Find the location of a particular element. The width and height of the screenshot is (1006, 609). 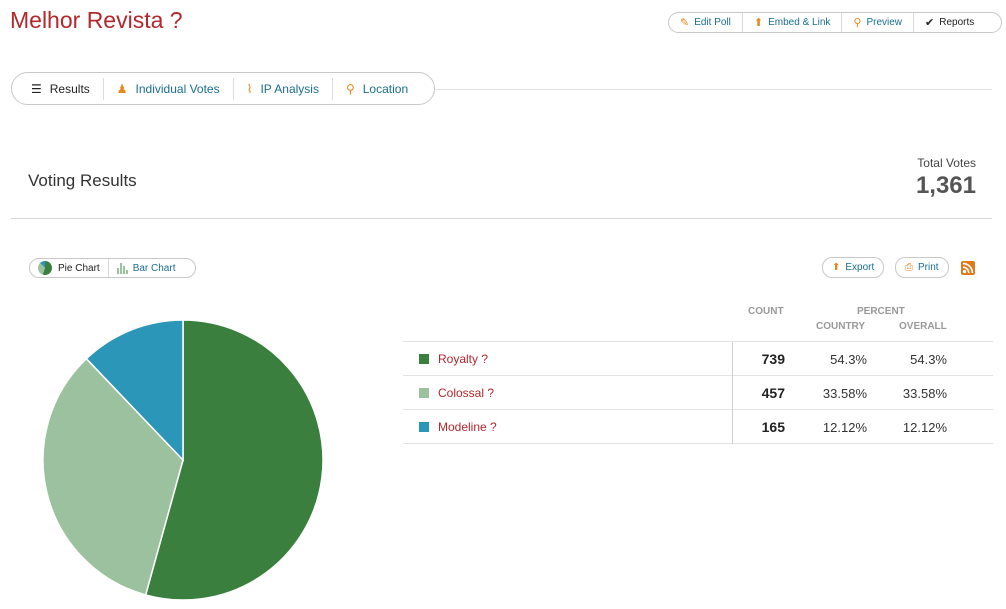

tab-location: ⚲ Location is located at coordinates (377, 89).